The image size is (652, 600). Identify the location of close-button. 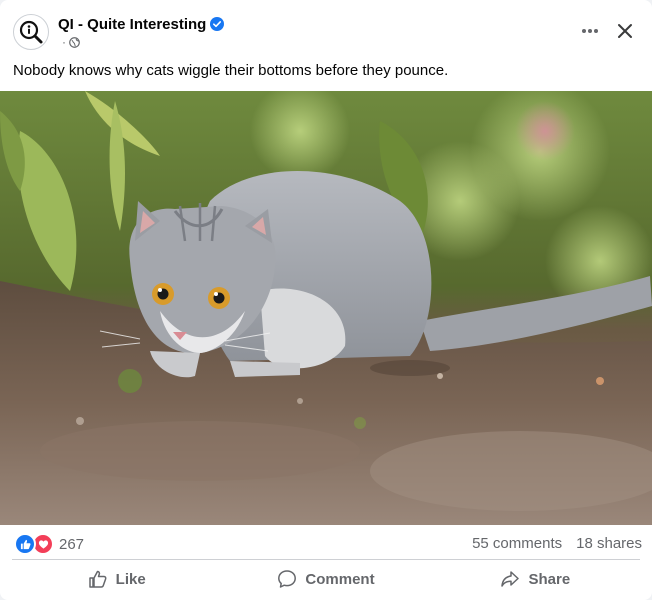
(625, 31).